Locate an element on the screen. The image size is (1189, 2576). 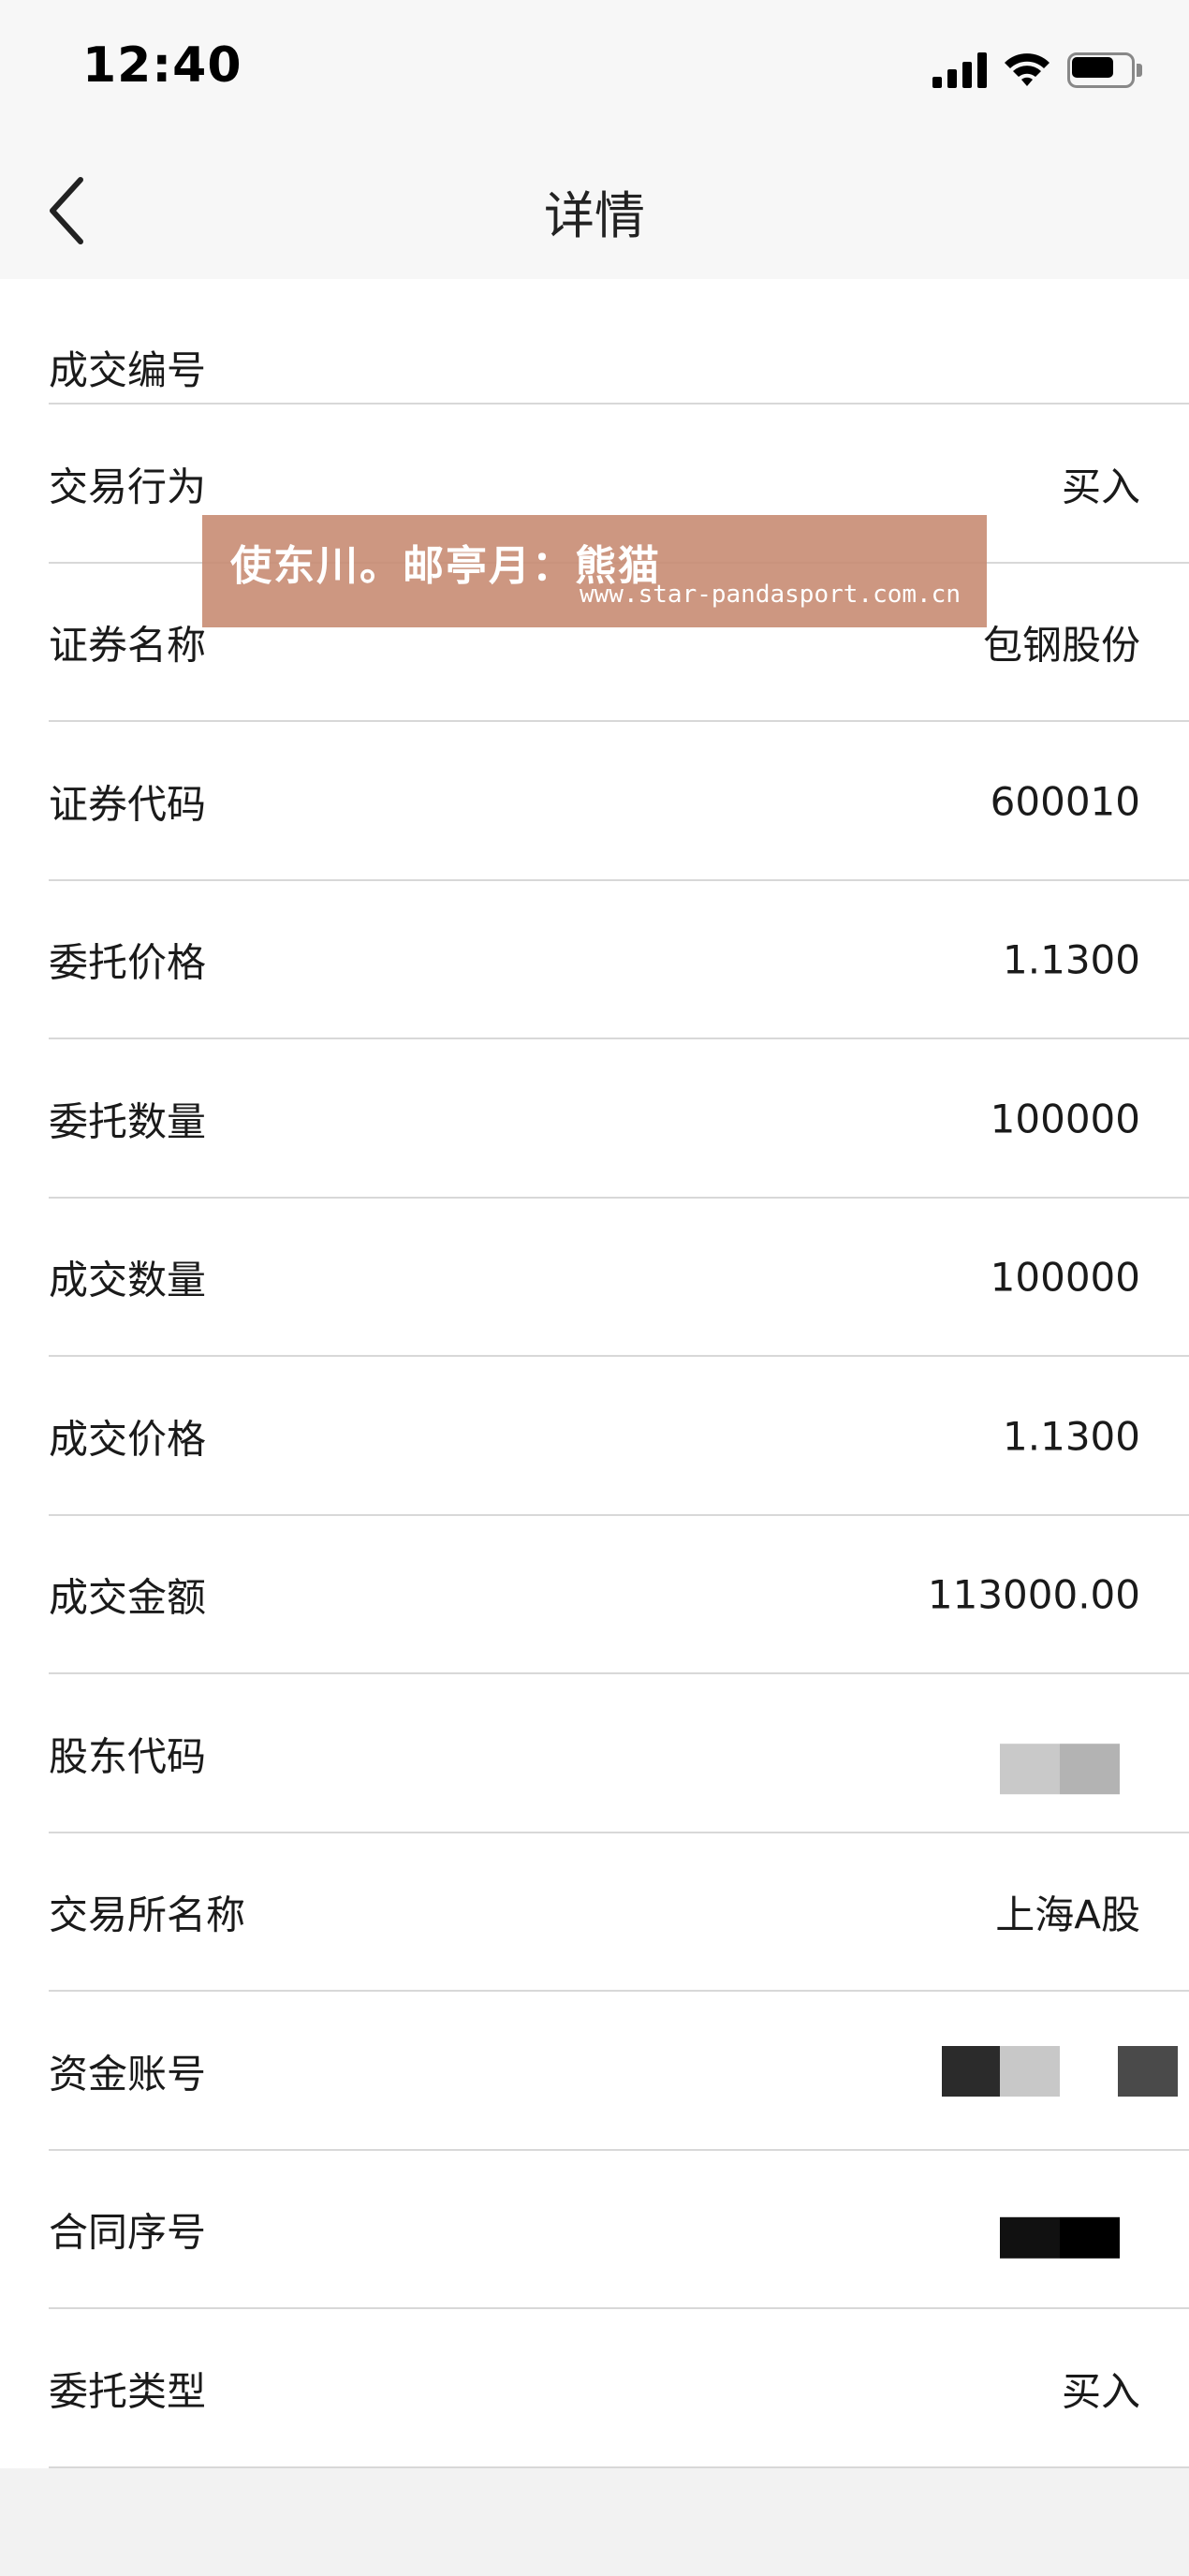
row-value: 包钢股份 is located at coordinates (1061, 645).